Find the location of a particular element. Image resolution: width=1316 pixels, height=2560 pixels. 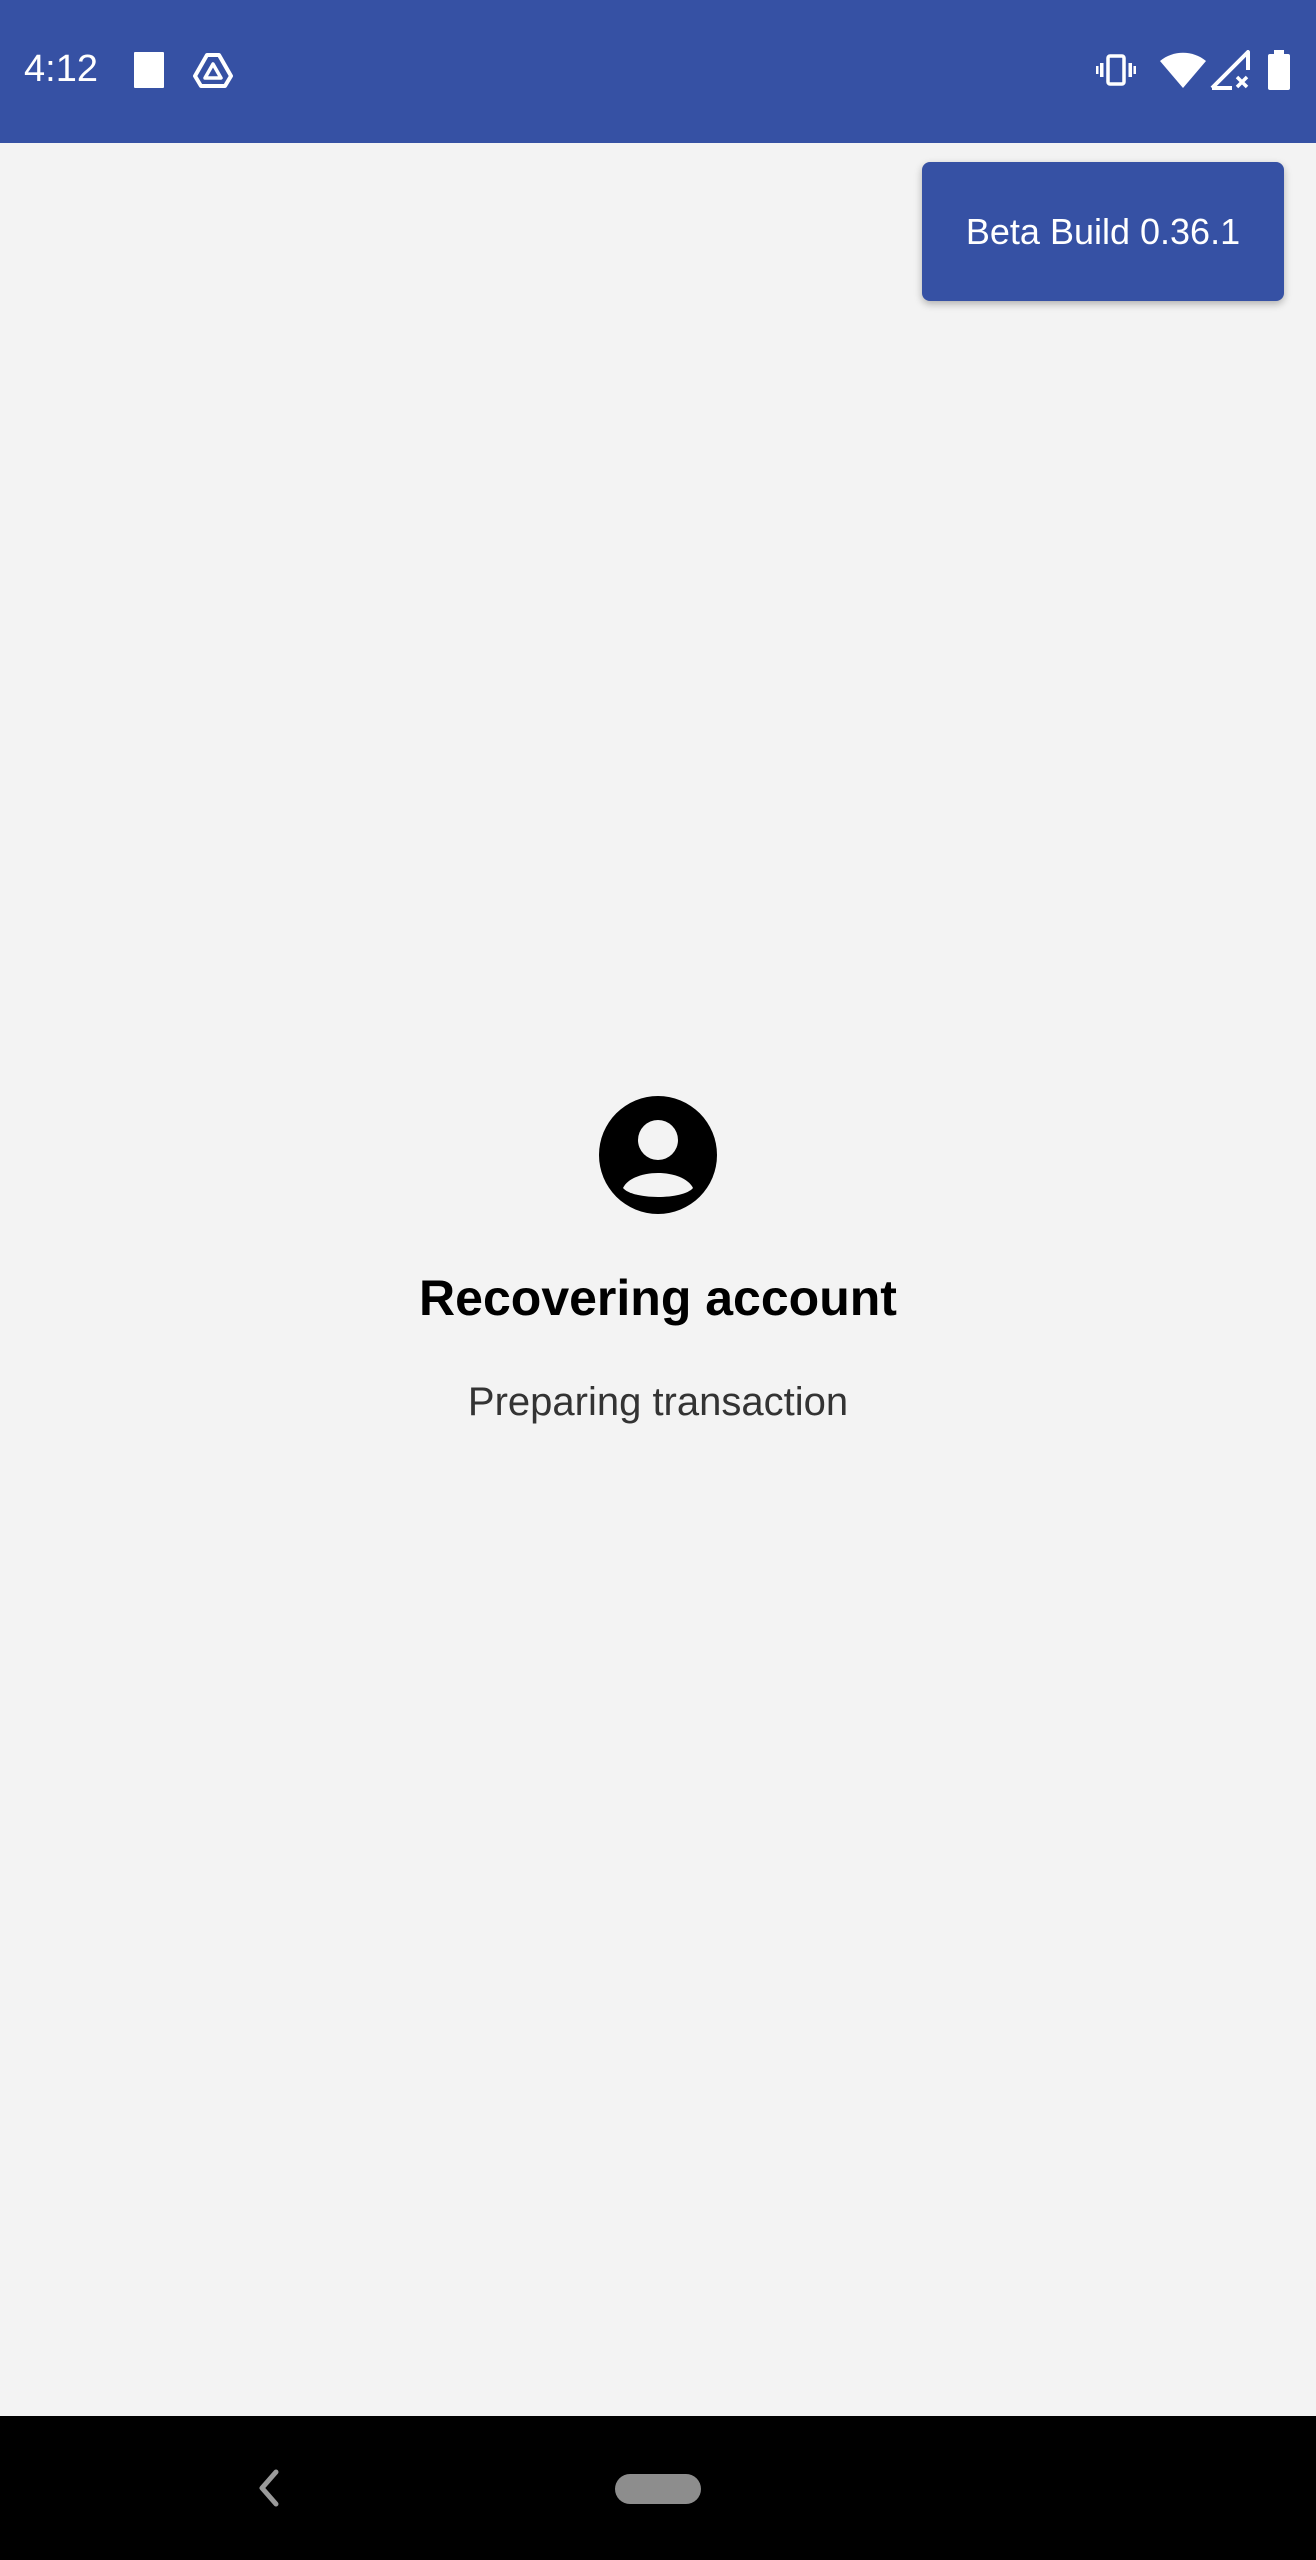

status-bar: 4:12 is located at coordinates (658, 71).